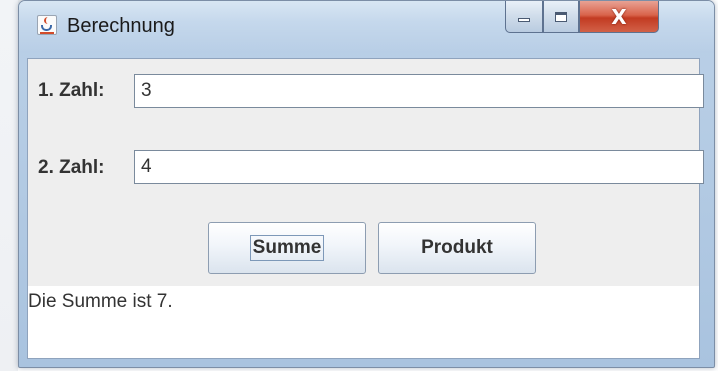  I want to click on java-cup-icon, so click(47, 25).